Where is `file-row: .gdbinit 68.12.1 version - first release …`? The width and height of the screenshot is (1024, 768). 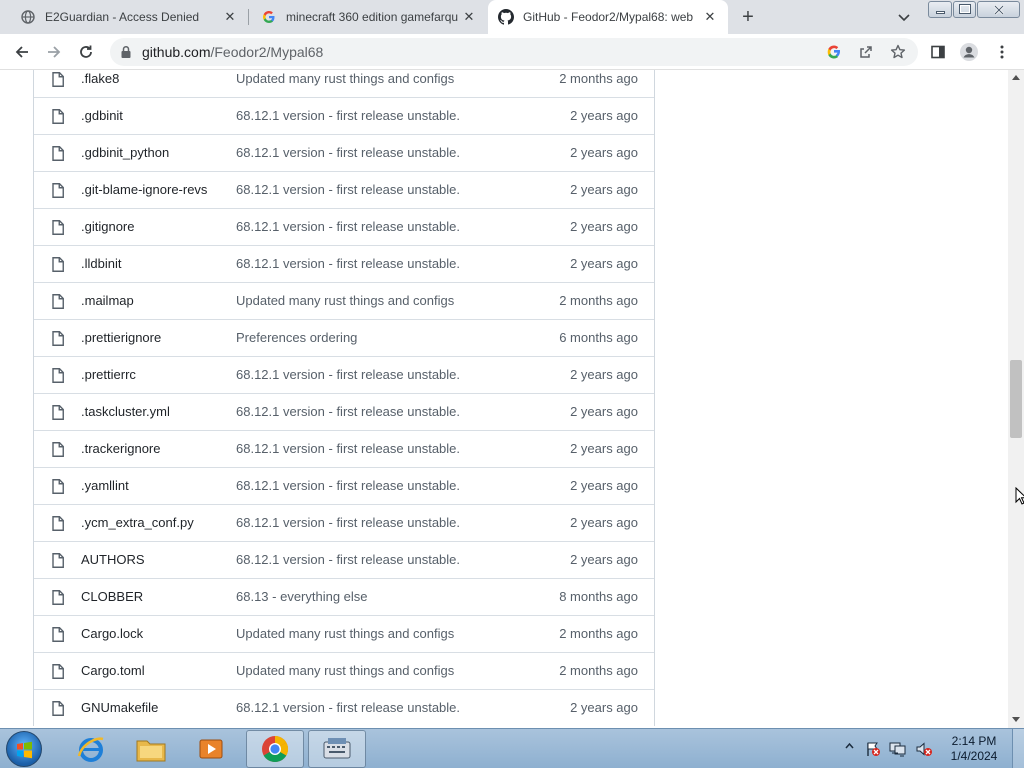
file-row: .gdbinit 68.12.1 version - first release … is located at coordinates (344, 115).